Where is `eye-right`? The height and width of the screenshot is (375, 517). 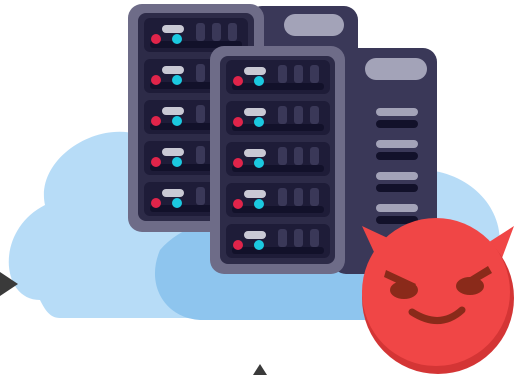 eye-right is located at coordinates (470, 286).